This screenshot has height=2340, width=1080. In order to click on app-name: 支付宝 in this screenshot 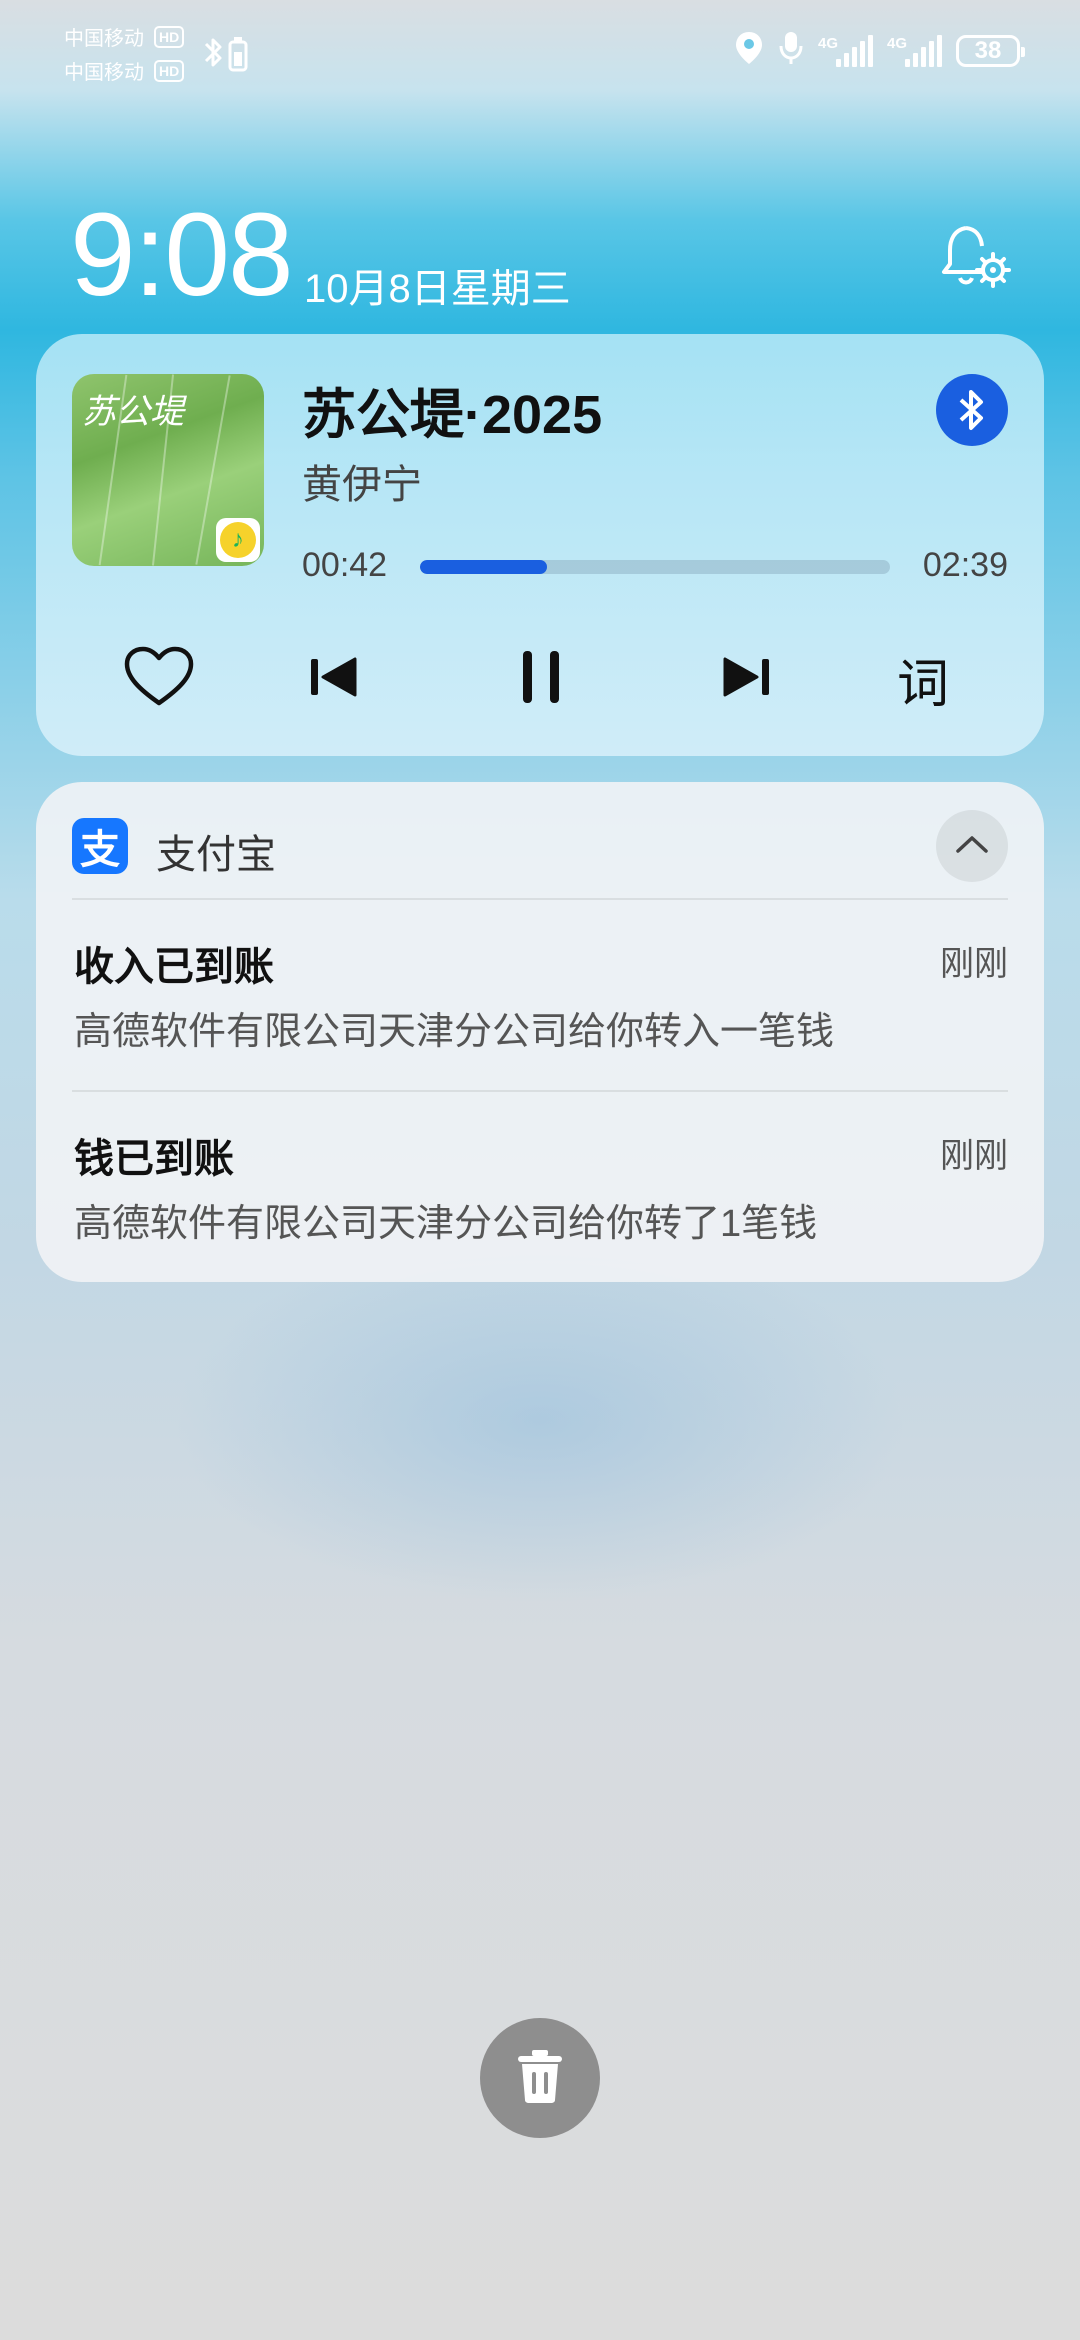, I will do `click(216, 855)`.